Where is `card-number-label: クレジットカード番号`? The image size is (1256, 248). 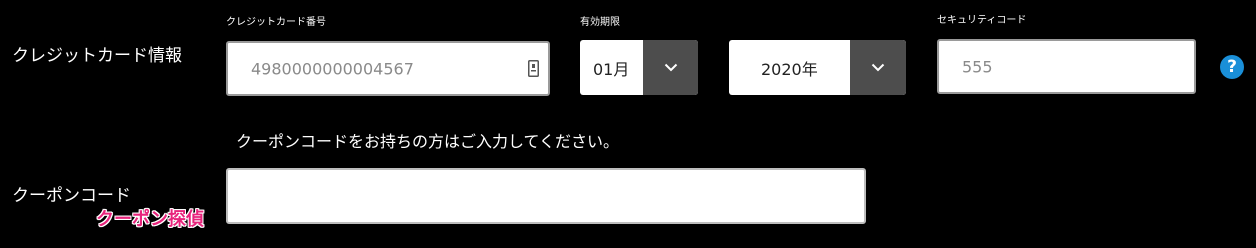 card-number-label: クレジットカード番号 is located at coordinates (276, 22).